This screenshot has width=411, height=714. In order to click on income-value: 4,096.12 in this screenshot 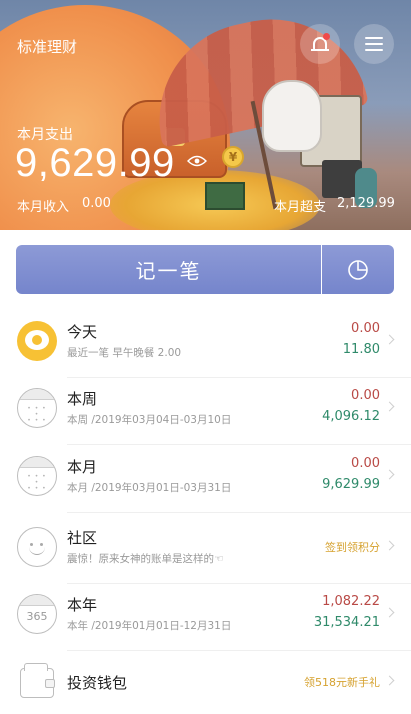, I will do `click(351, 416)`.